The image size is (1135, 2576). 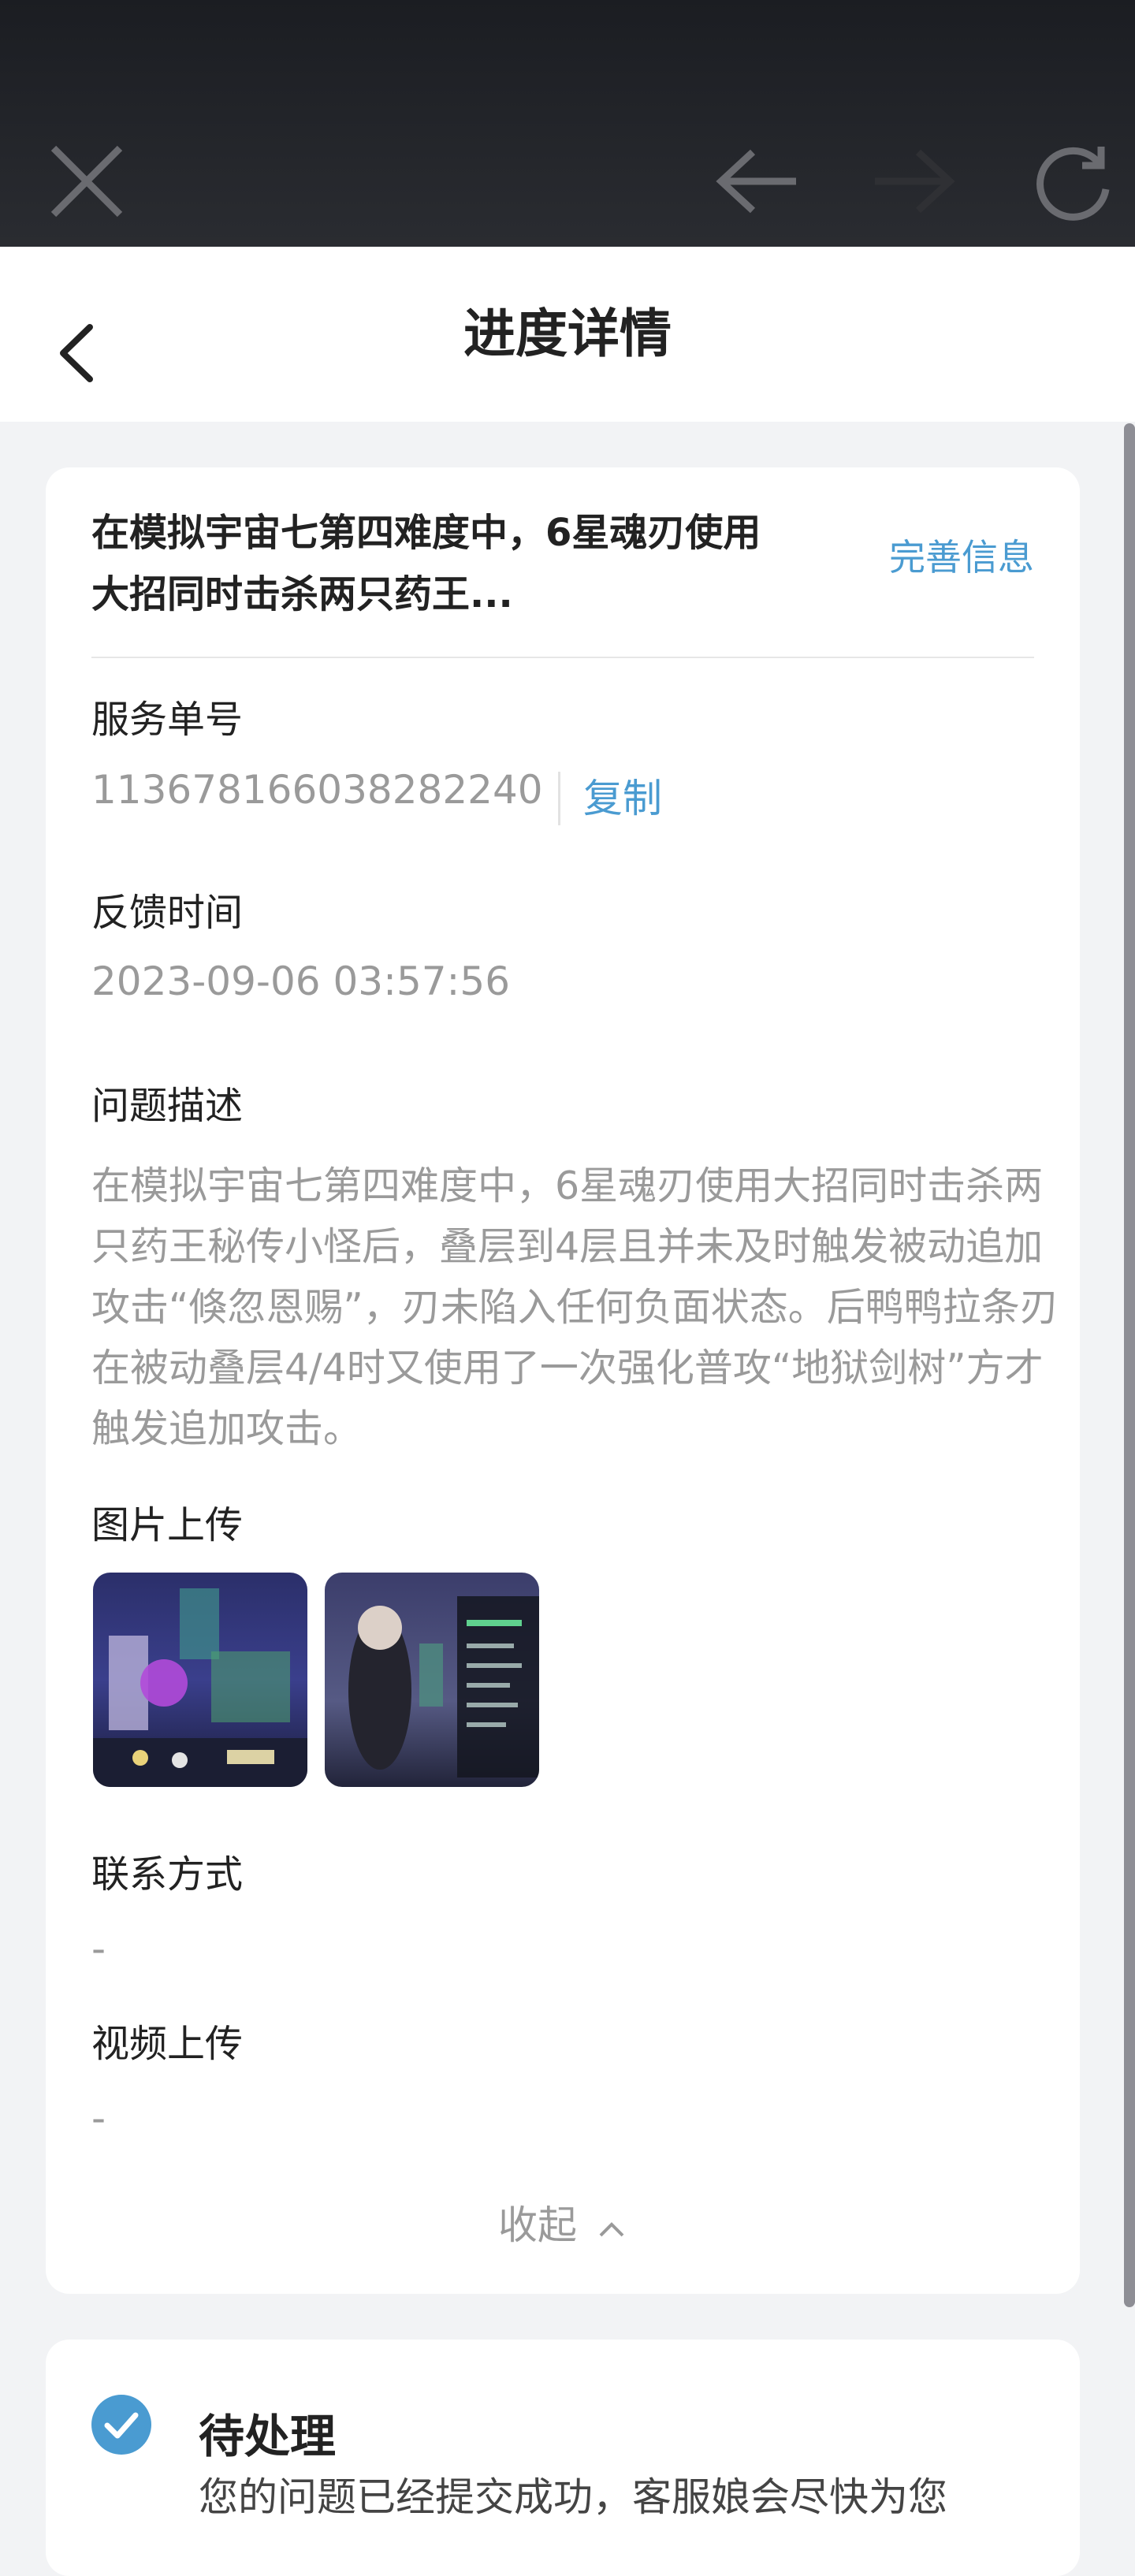 What do you see at coordinates (567, 123) in the screenshot?
I see `browser-toolbar` at bounding box center [567, 123].